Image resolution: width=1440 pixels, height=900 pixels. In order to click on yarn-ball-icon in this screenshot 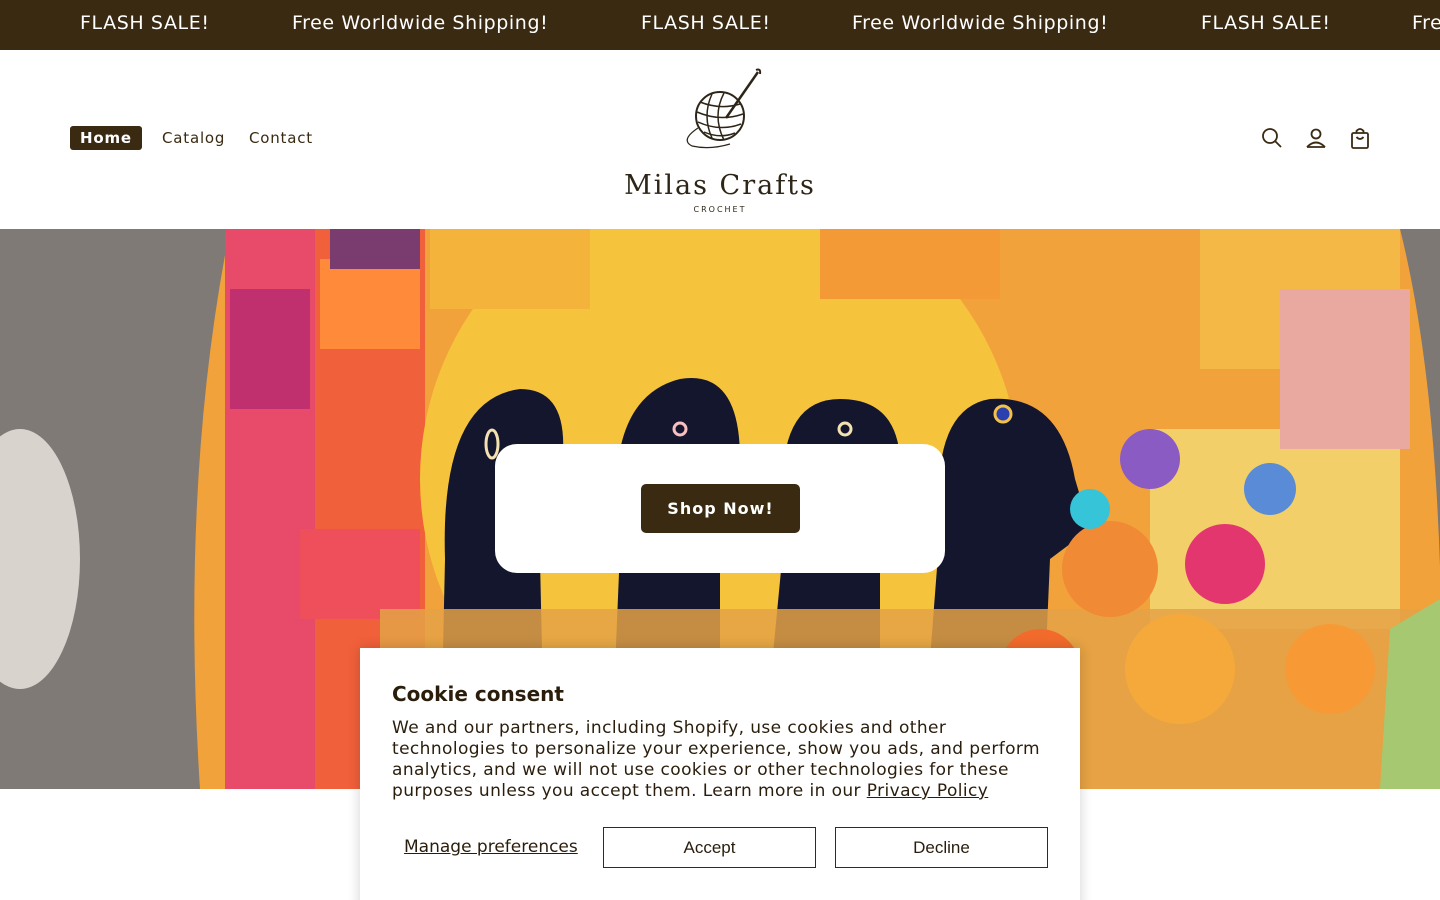, I will do `click(724, 108)`.